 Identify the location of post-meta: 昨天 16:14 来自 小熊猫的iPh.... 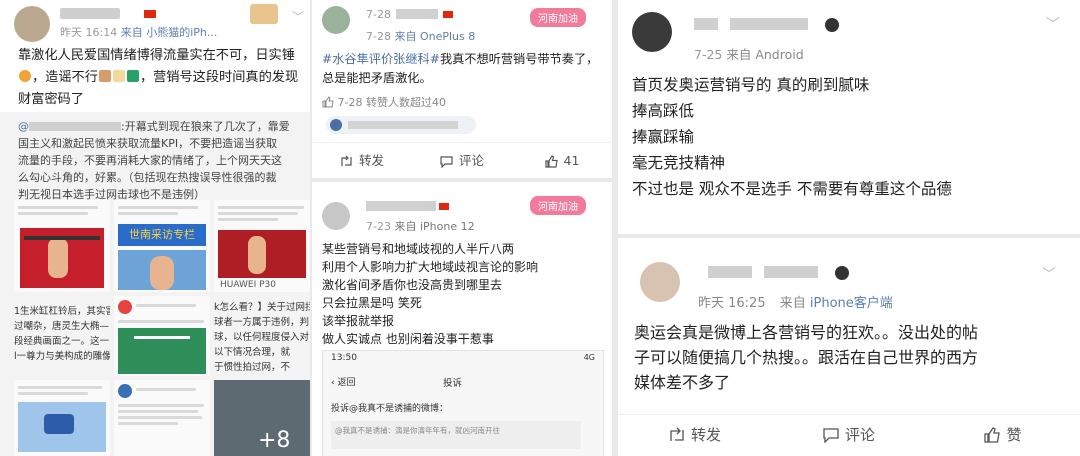
(138, 32).